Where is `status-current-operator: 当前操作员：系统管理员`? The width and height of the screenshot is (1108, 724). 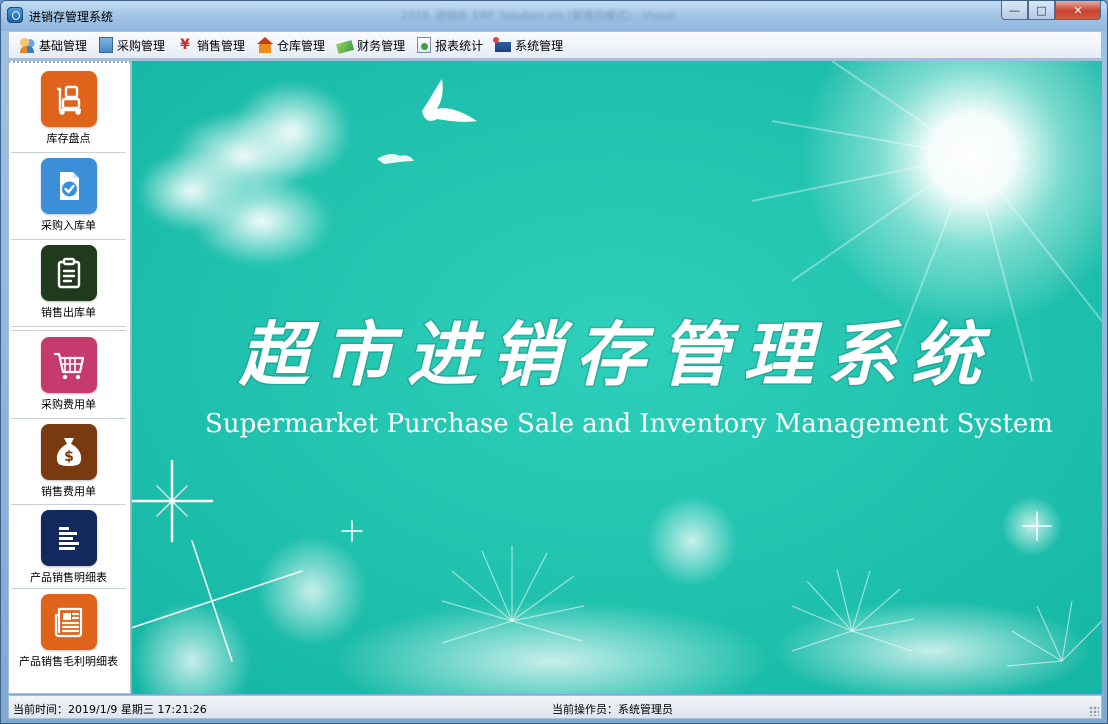 status-current-operator: 当前操作员：系统管理员 is located at coordinates (612, 709).